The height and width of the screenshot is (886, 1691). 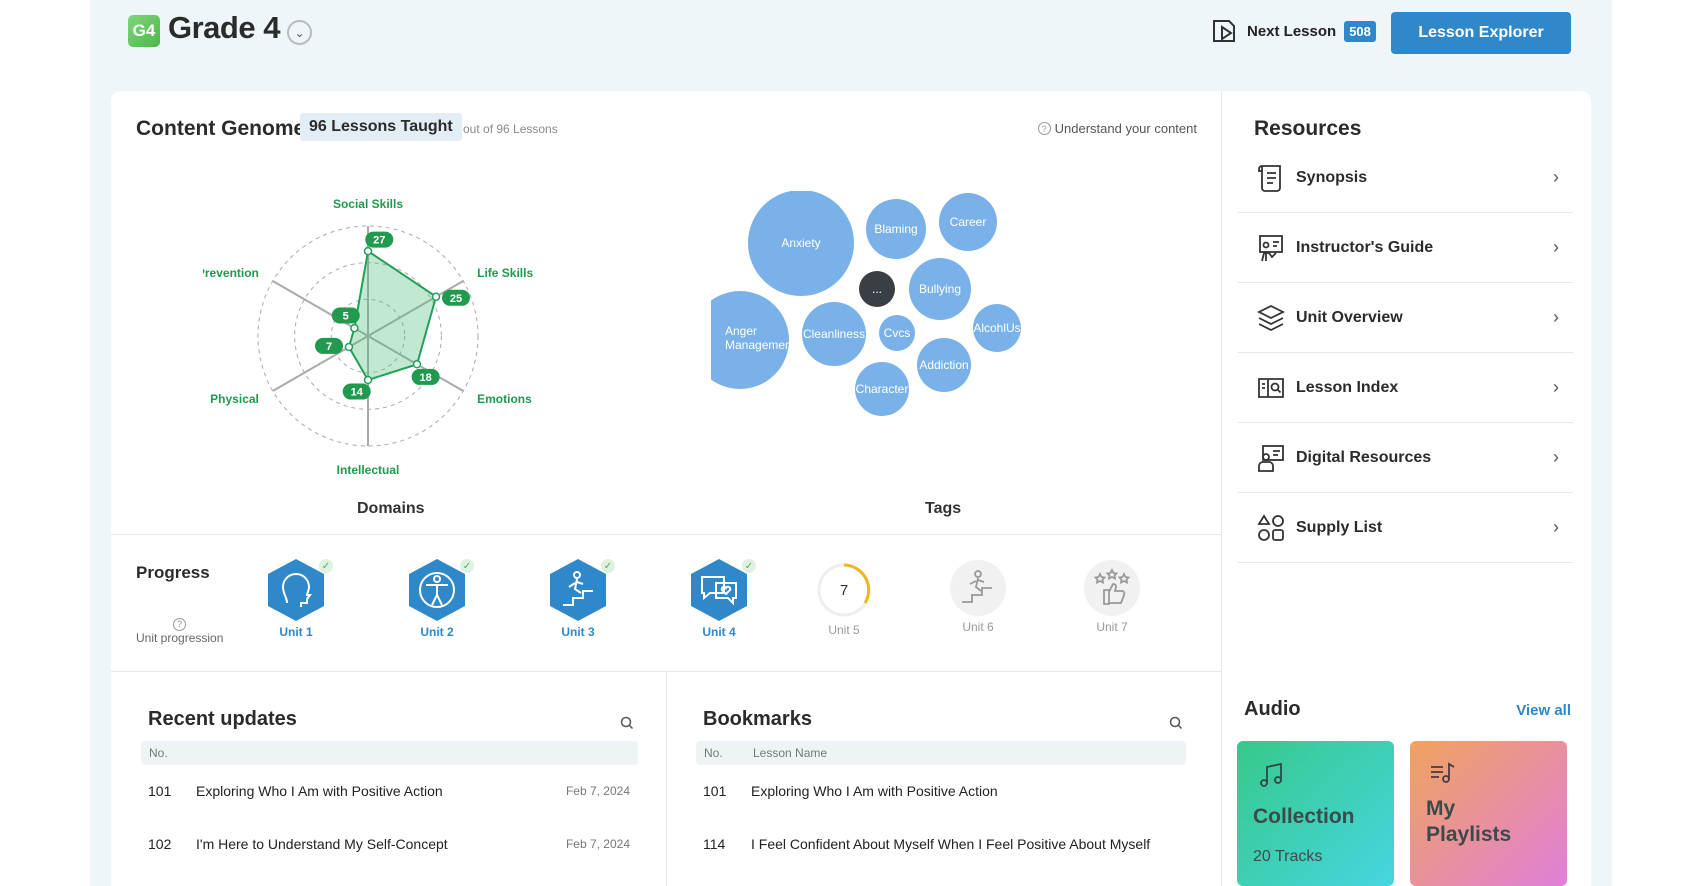 What do you see at coordinates (1405, 388) in the screenshot?
I see `resource-lesson-index: Lesson Index ›` at bounding box center [1405, 388].